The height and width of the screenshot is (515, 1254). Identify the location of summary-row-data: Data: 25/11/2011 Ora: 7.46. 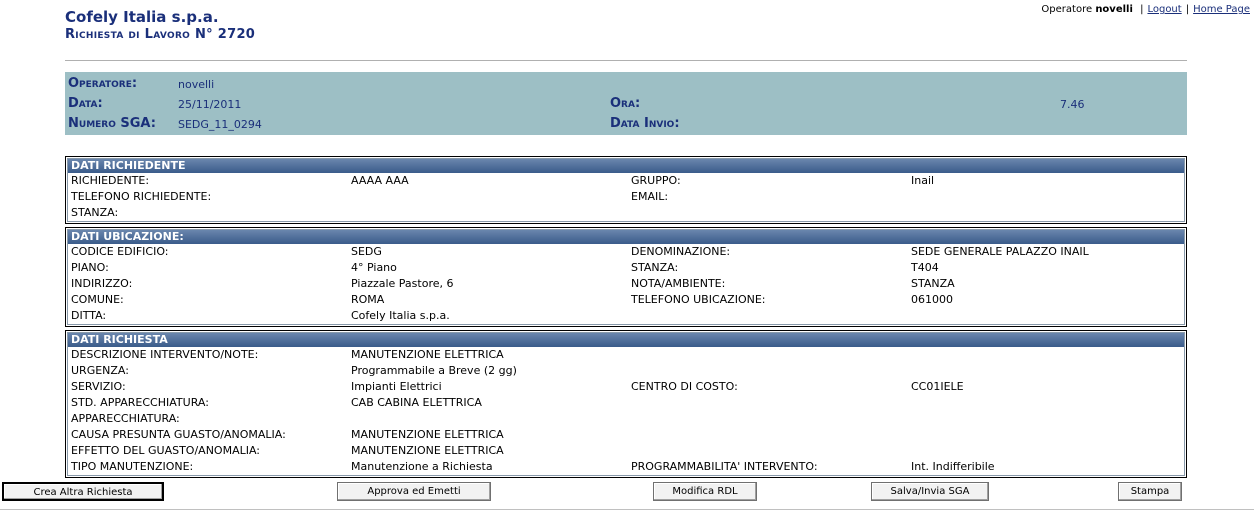
(626, 106).